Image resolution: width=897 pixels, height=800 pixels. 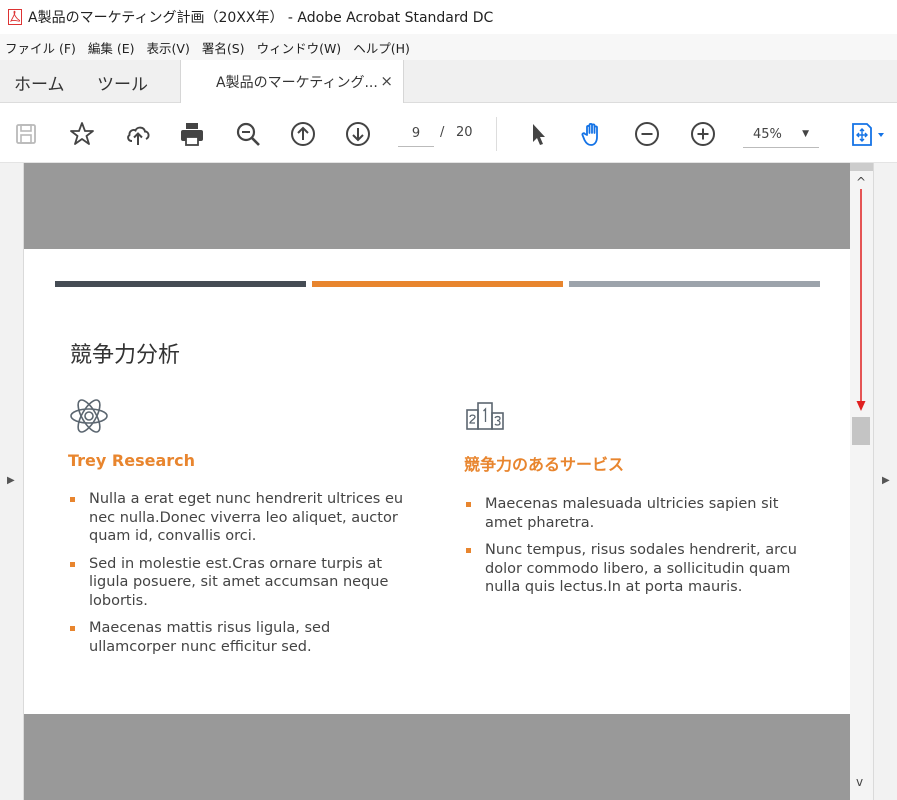 I want to click on menu-edit: 編集 (E), so click(x=111, y=47).